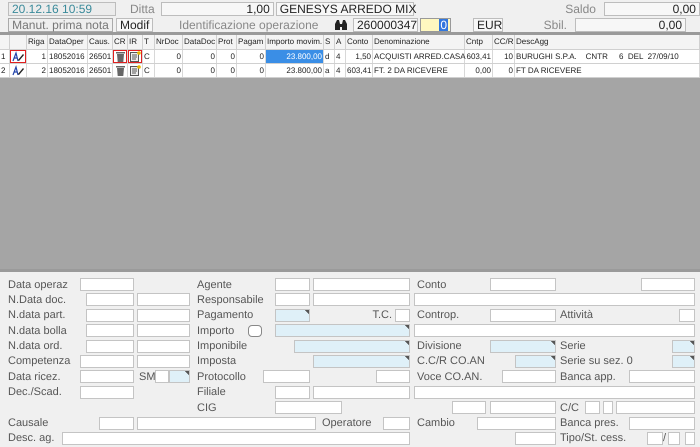  Describe the element at coordinates (60, 25) in the screenshot. I see `mode-button: Manut. prima nota` at that location.